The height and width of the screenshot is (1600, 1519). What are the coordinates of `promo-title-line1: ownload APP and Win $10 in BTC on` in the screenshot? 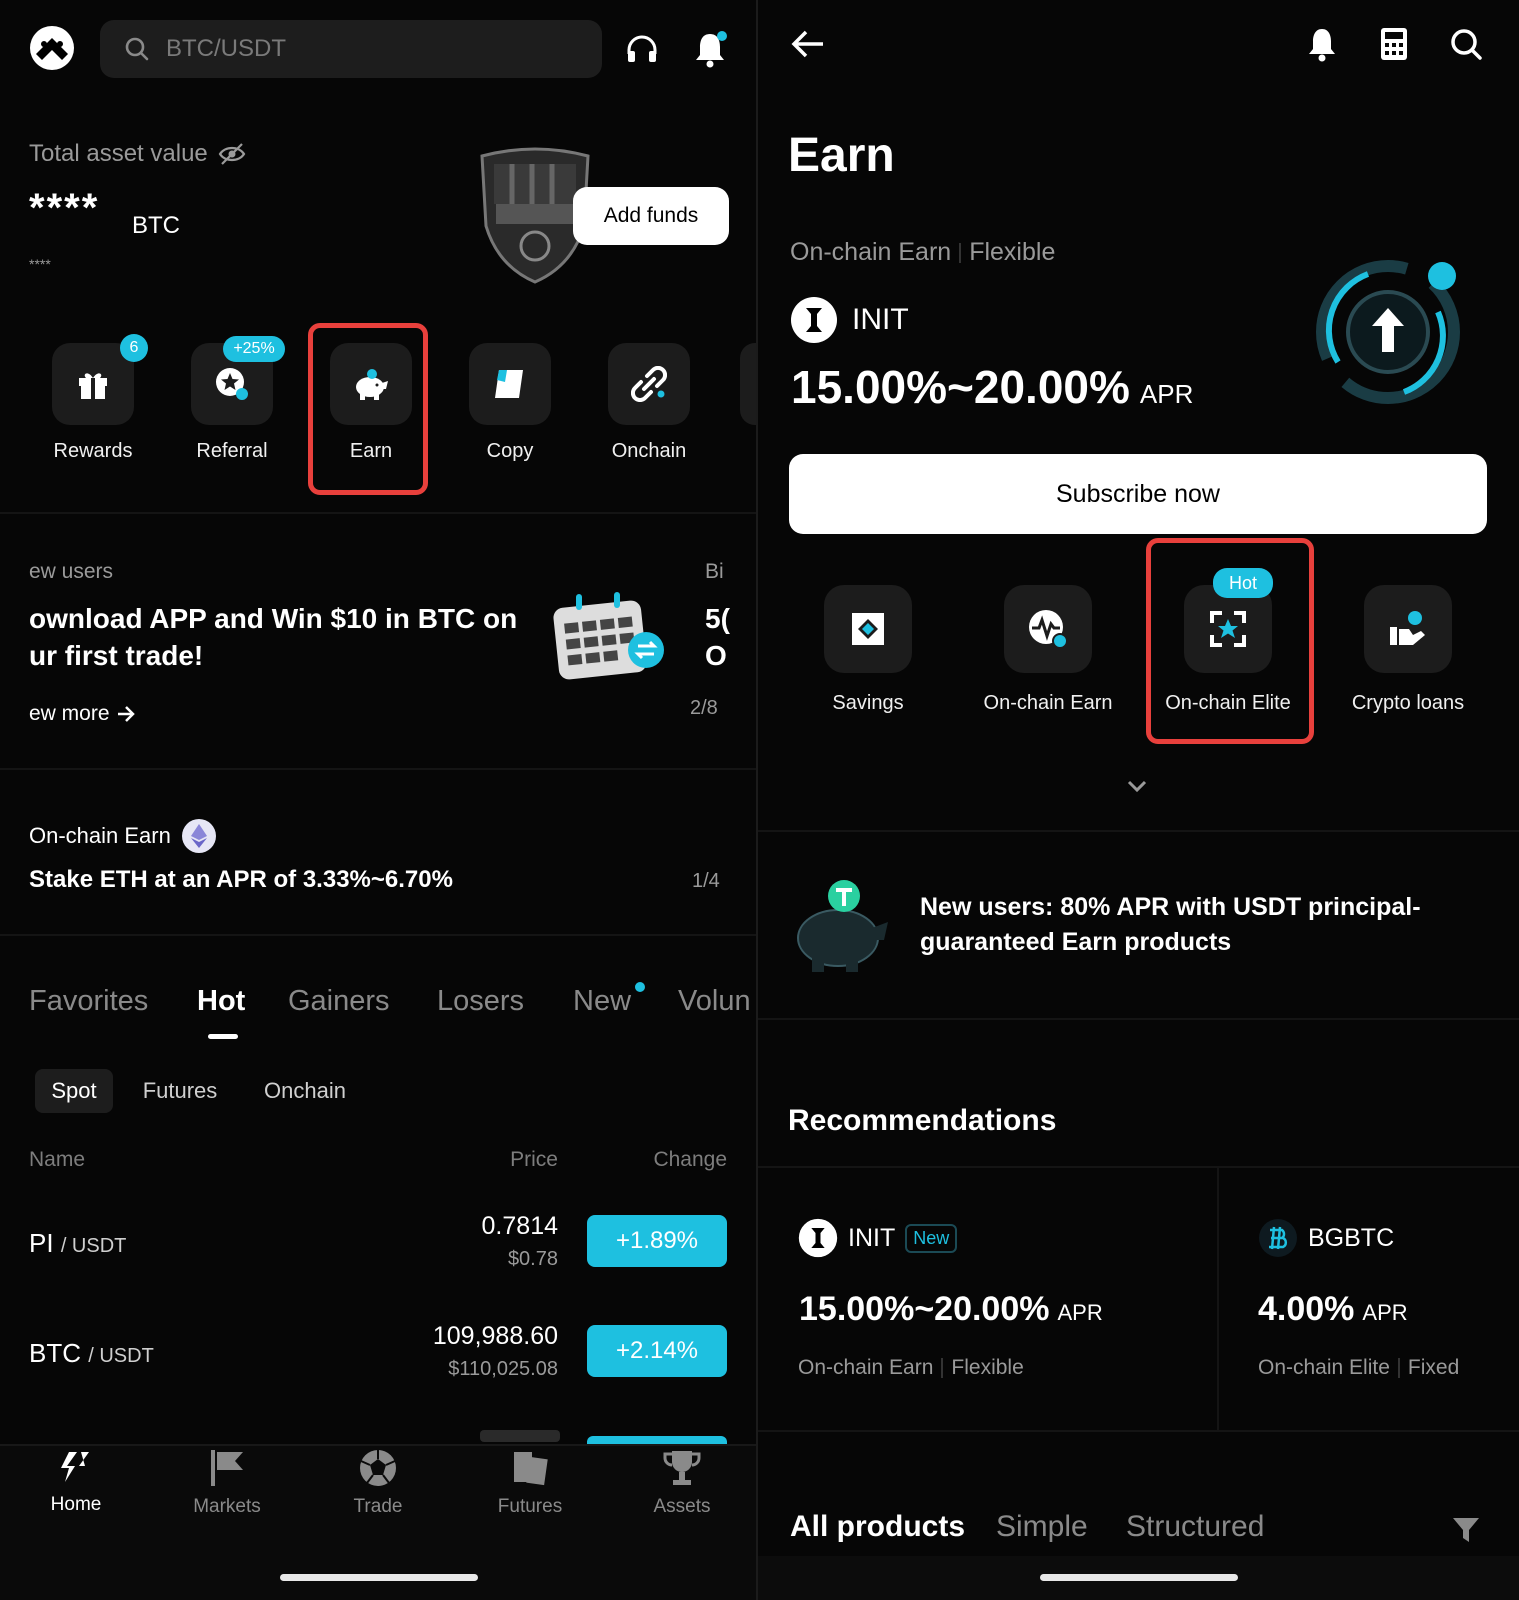 It's located at (273, 618).